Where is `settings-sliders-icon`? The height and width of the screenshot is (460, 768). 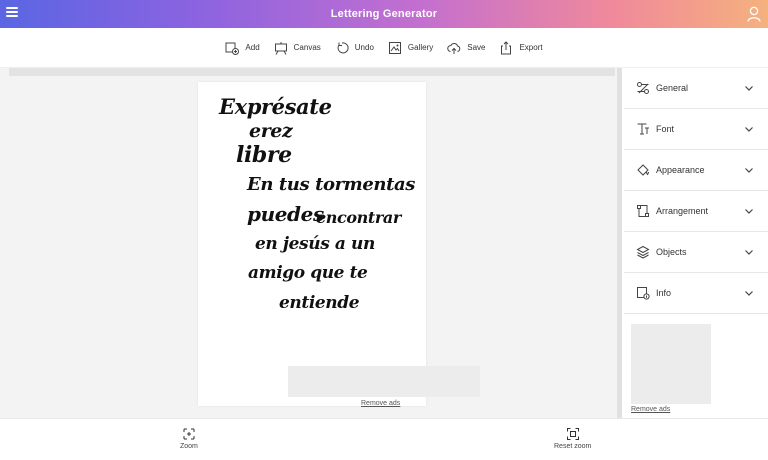
settings-sliders-icon is located at coordinates (643, 88).